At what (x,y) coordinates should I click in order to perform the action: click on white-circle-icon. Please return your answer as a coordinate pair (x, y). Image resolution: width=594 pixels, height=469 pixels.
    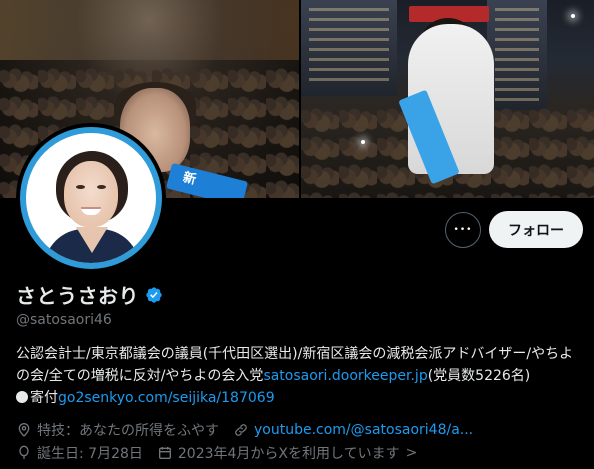
    Looking at the image, I should click on (22, 397).